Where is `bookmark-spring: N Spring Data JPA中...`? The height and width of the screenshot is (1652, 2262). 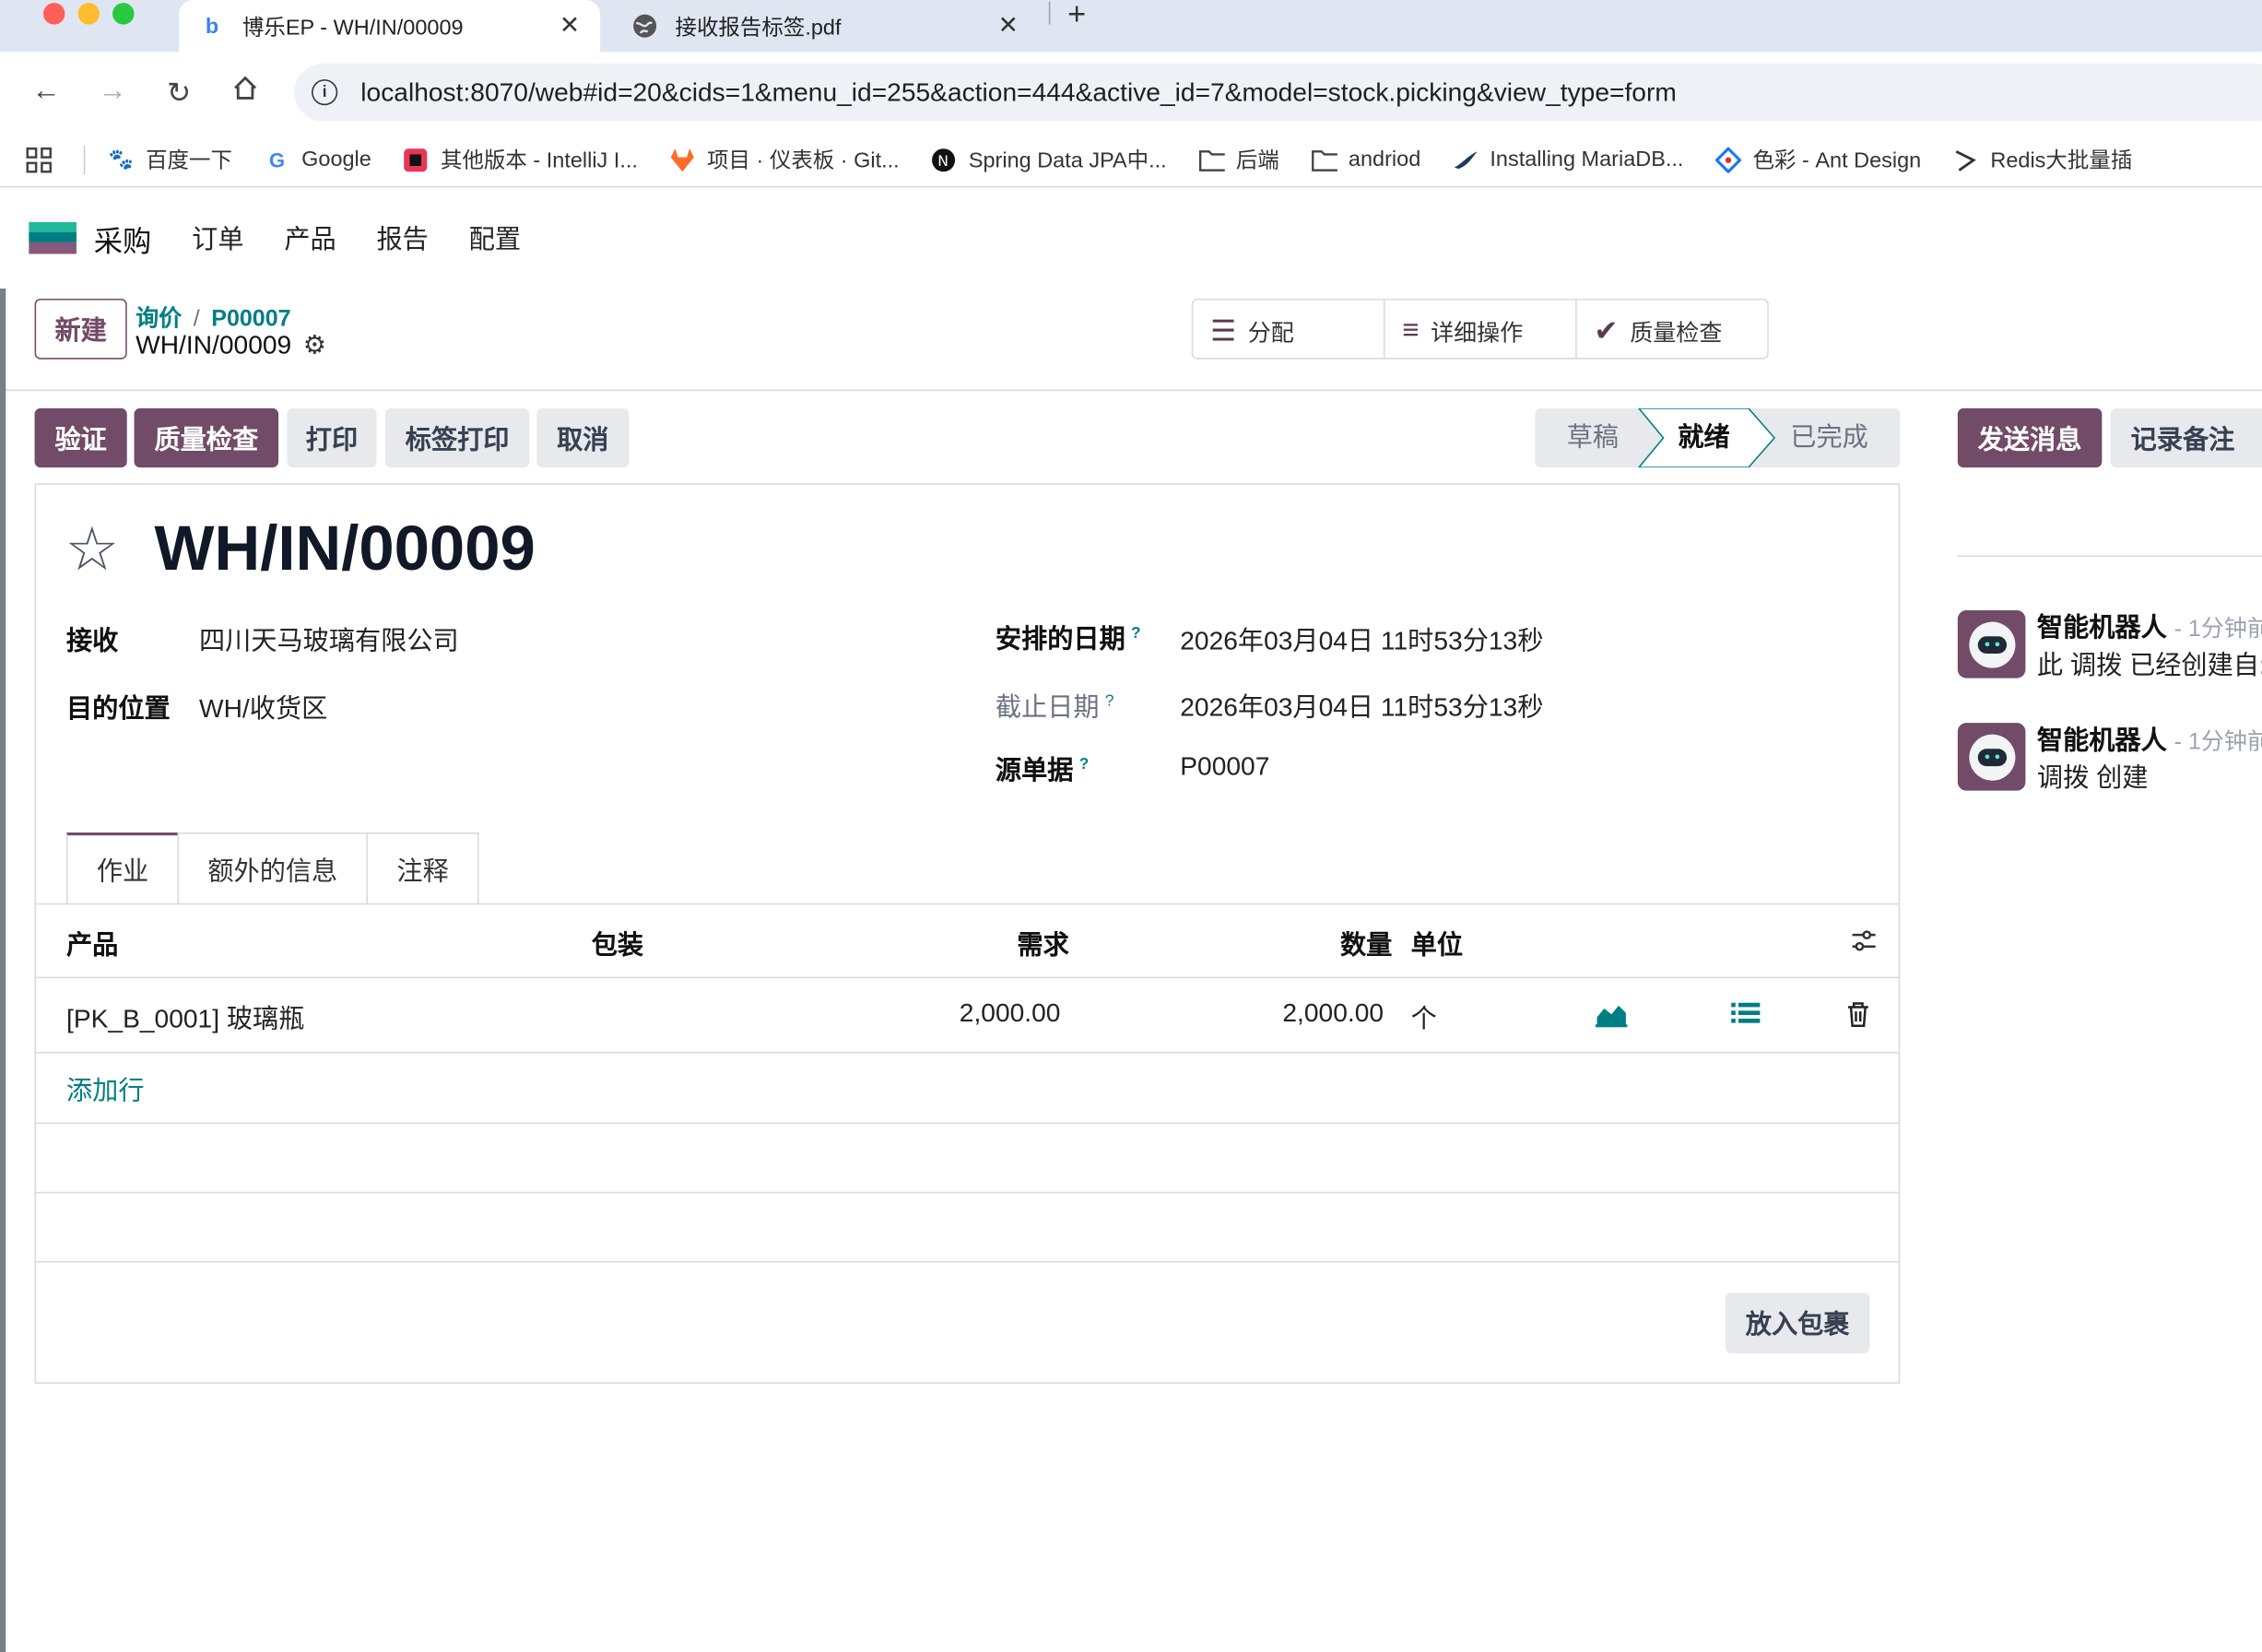 bookmark-spring: N Spring Data JPA中... is located at coordinates (1049, 160).